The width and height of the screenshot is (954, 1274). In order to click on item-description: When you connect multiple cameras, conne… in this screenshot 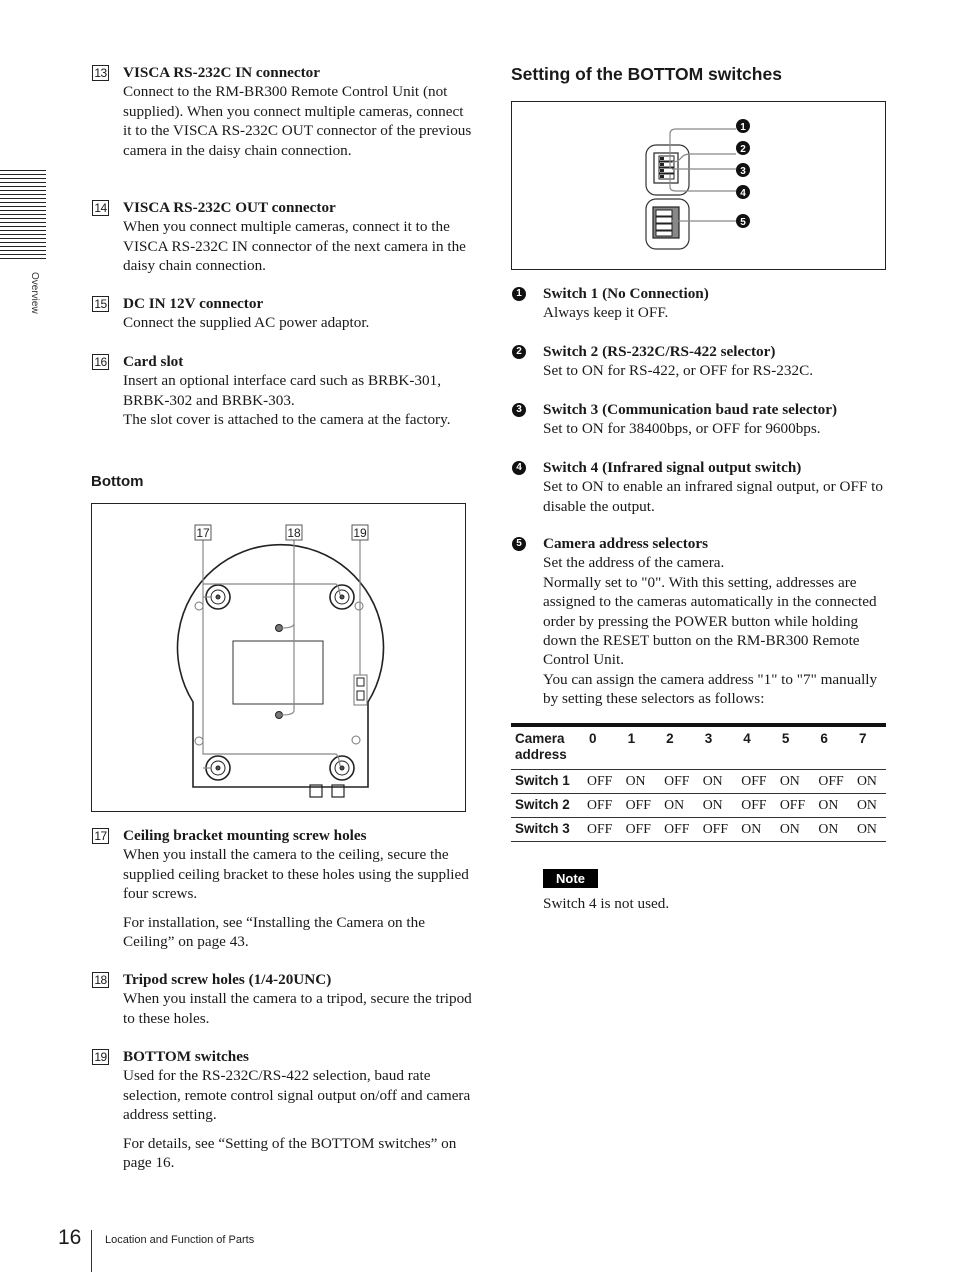, I will do `click(294, 246)`.